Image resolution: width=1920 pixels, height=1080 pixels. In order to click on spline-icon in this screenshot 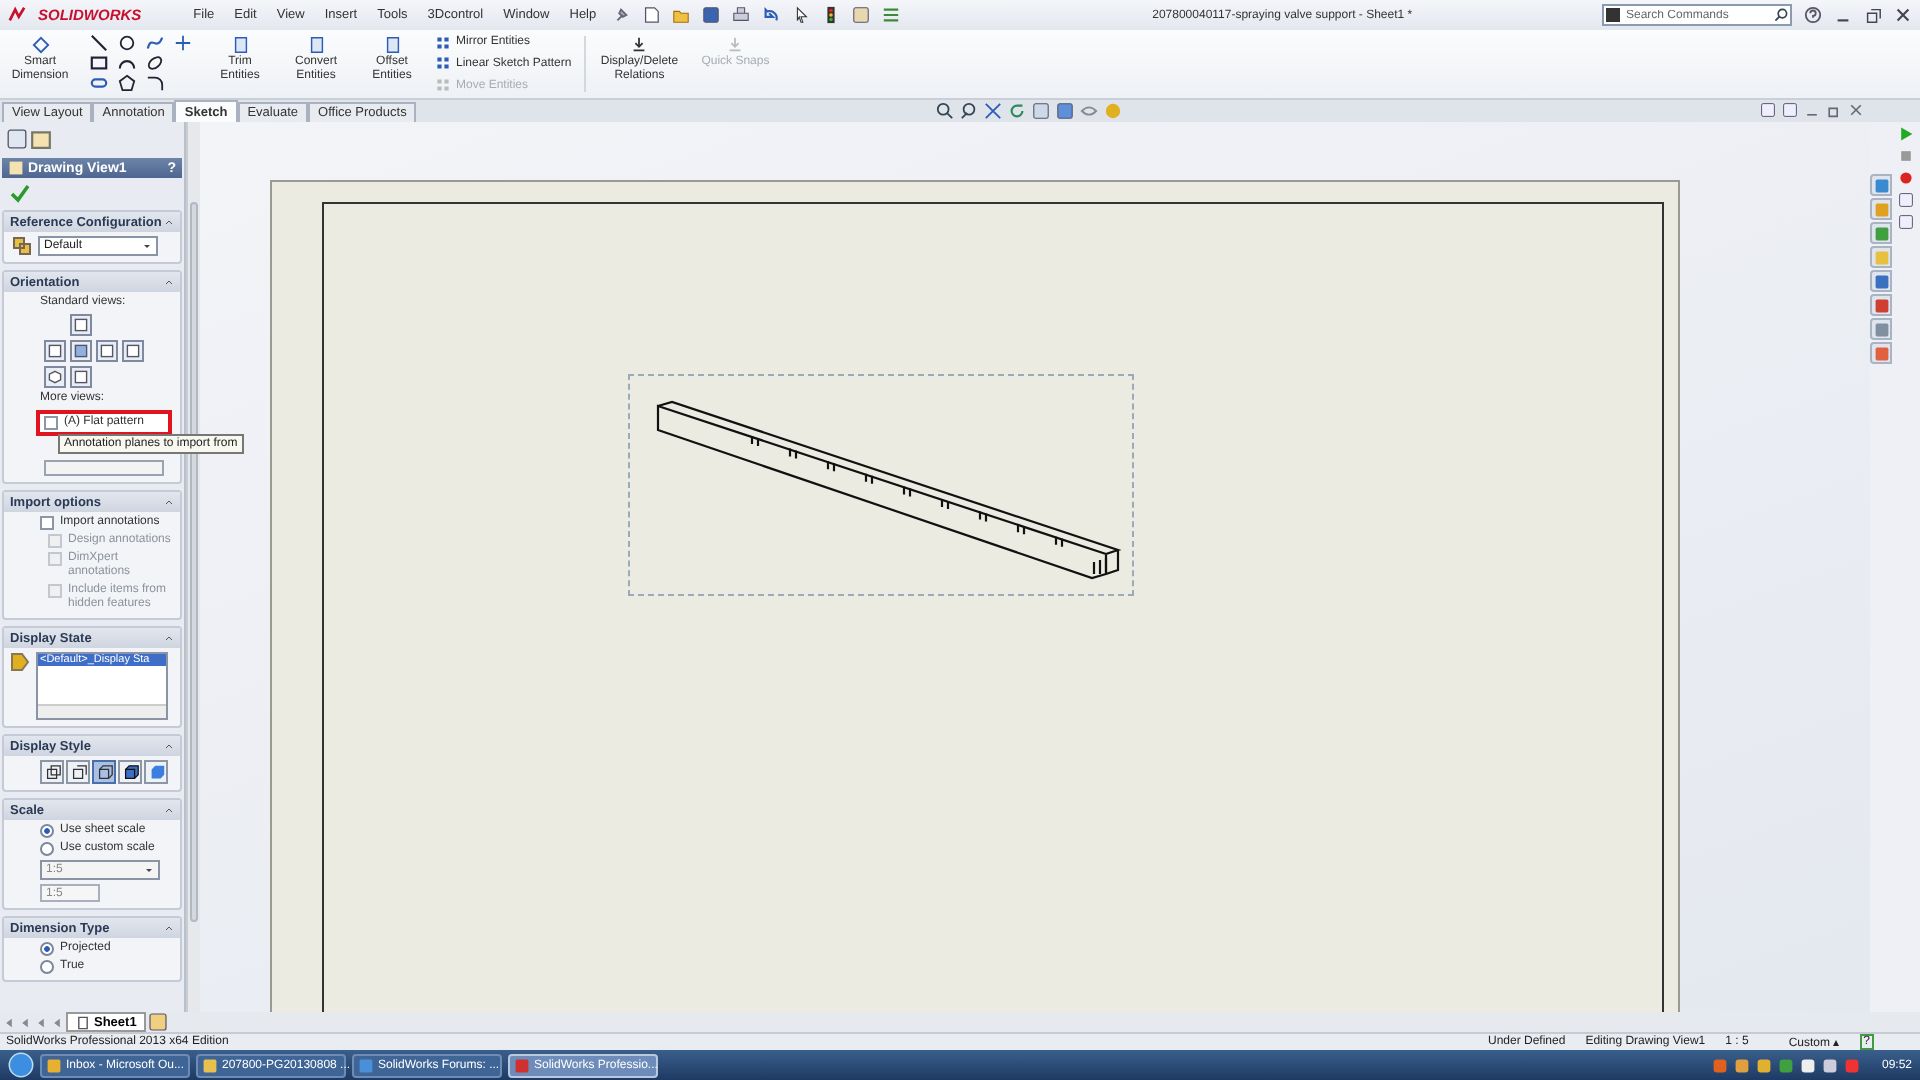, I will do `click(154, 42)`.